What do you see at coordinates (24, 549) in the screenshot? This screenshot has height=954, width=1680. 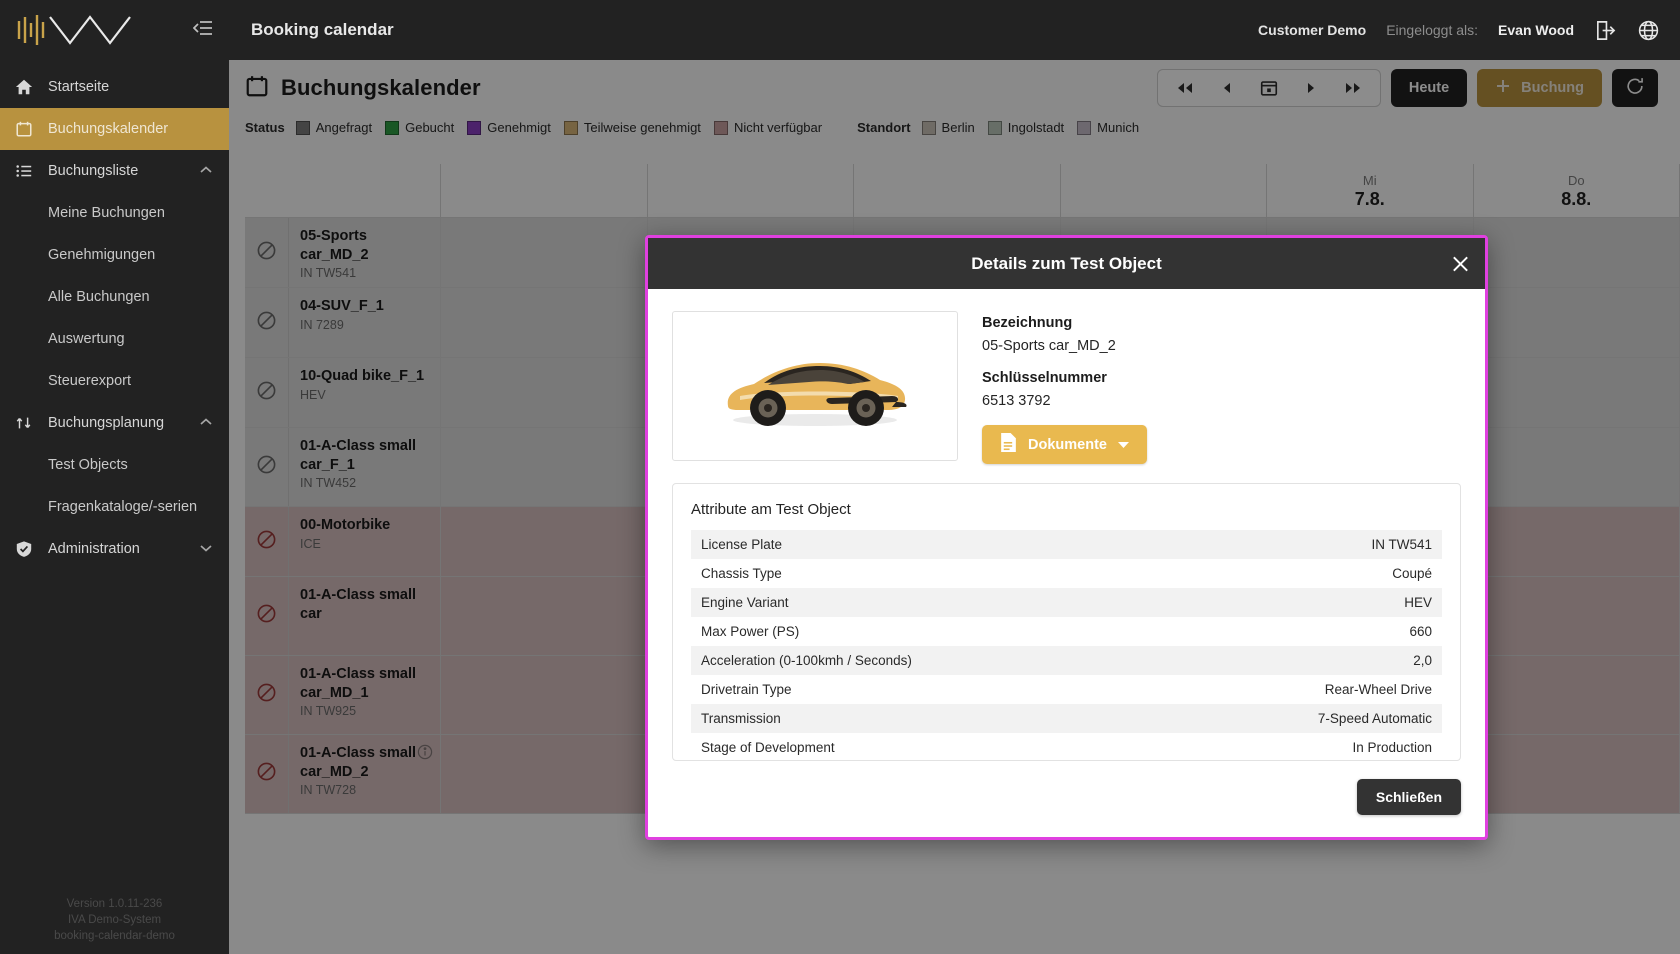 I see `shield-check-icon` at bounding box center [24, 549].